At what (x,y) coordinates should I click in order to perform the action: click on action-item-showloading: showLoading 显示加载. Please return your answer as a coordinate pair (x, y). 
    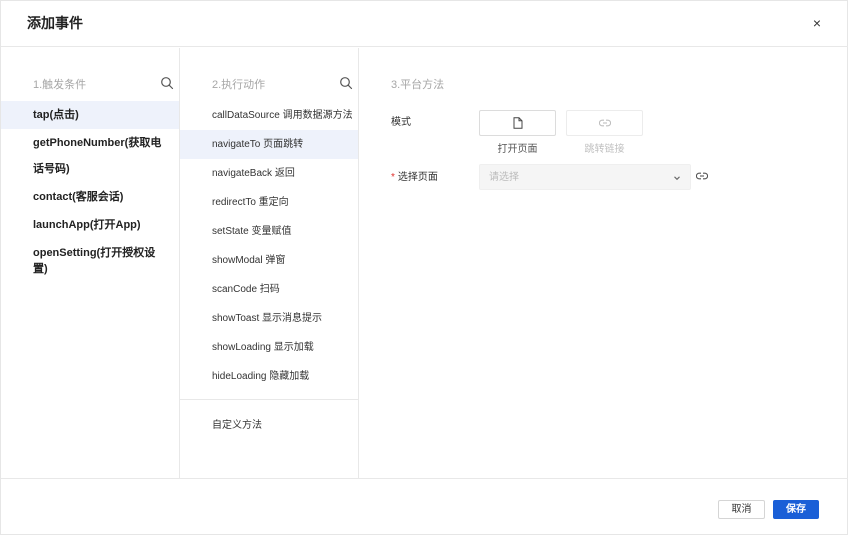
    Looking at the image, I should click on (269, 347).